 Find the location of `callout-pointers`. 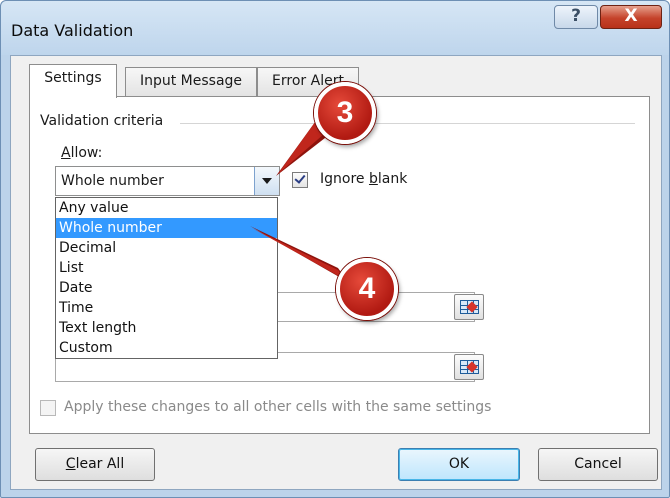

callout-pointers is located at coordinates (299, 200).